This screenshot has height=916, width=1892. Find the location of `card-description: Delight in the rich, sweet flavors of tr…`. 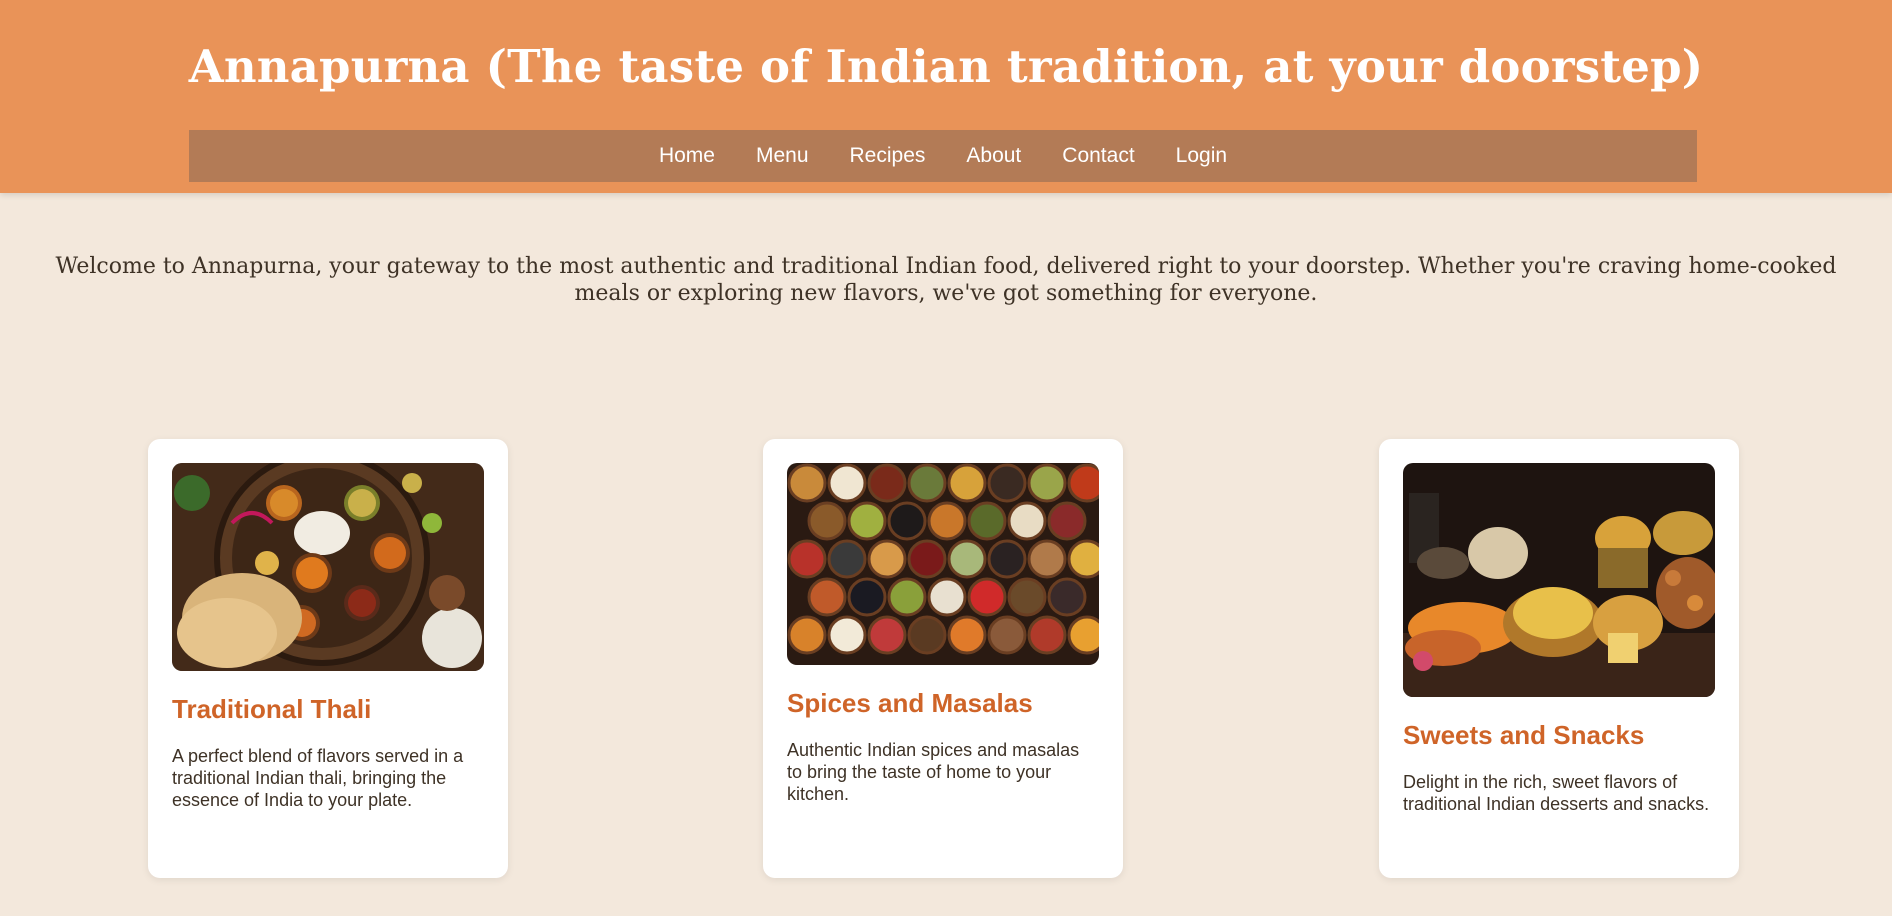

card-description: Delight in the rich, sweet flavors of tr… is located at coordinates (1556, 793).